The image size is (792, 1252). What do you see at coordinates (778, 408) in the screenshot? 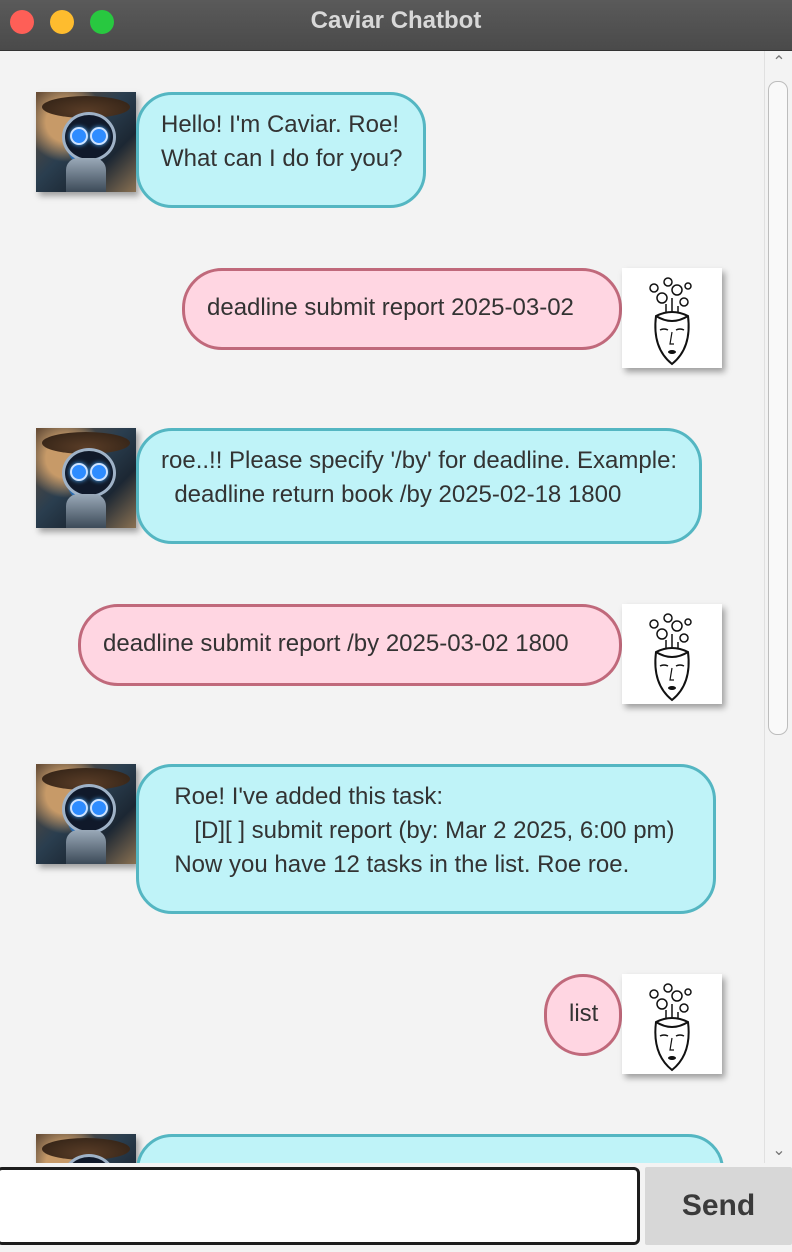
I see `scrollbar-thumb` at bounding box center [778, 408].